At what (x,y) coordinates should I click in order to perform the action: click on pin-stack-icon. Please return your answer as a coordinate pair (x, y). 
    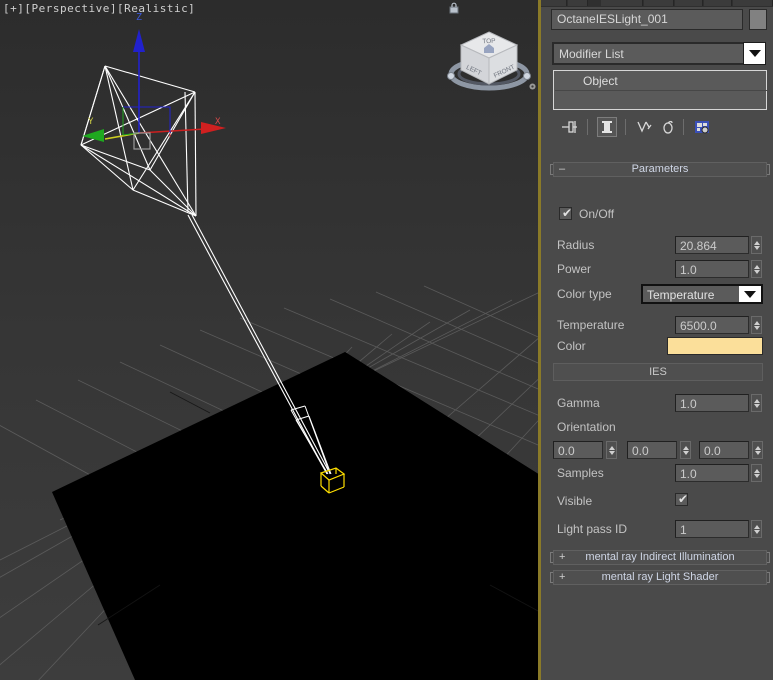
    Looking at the image, I should click on (570, 127).